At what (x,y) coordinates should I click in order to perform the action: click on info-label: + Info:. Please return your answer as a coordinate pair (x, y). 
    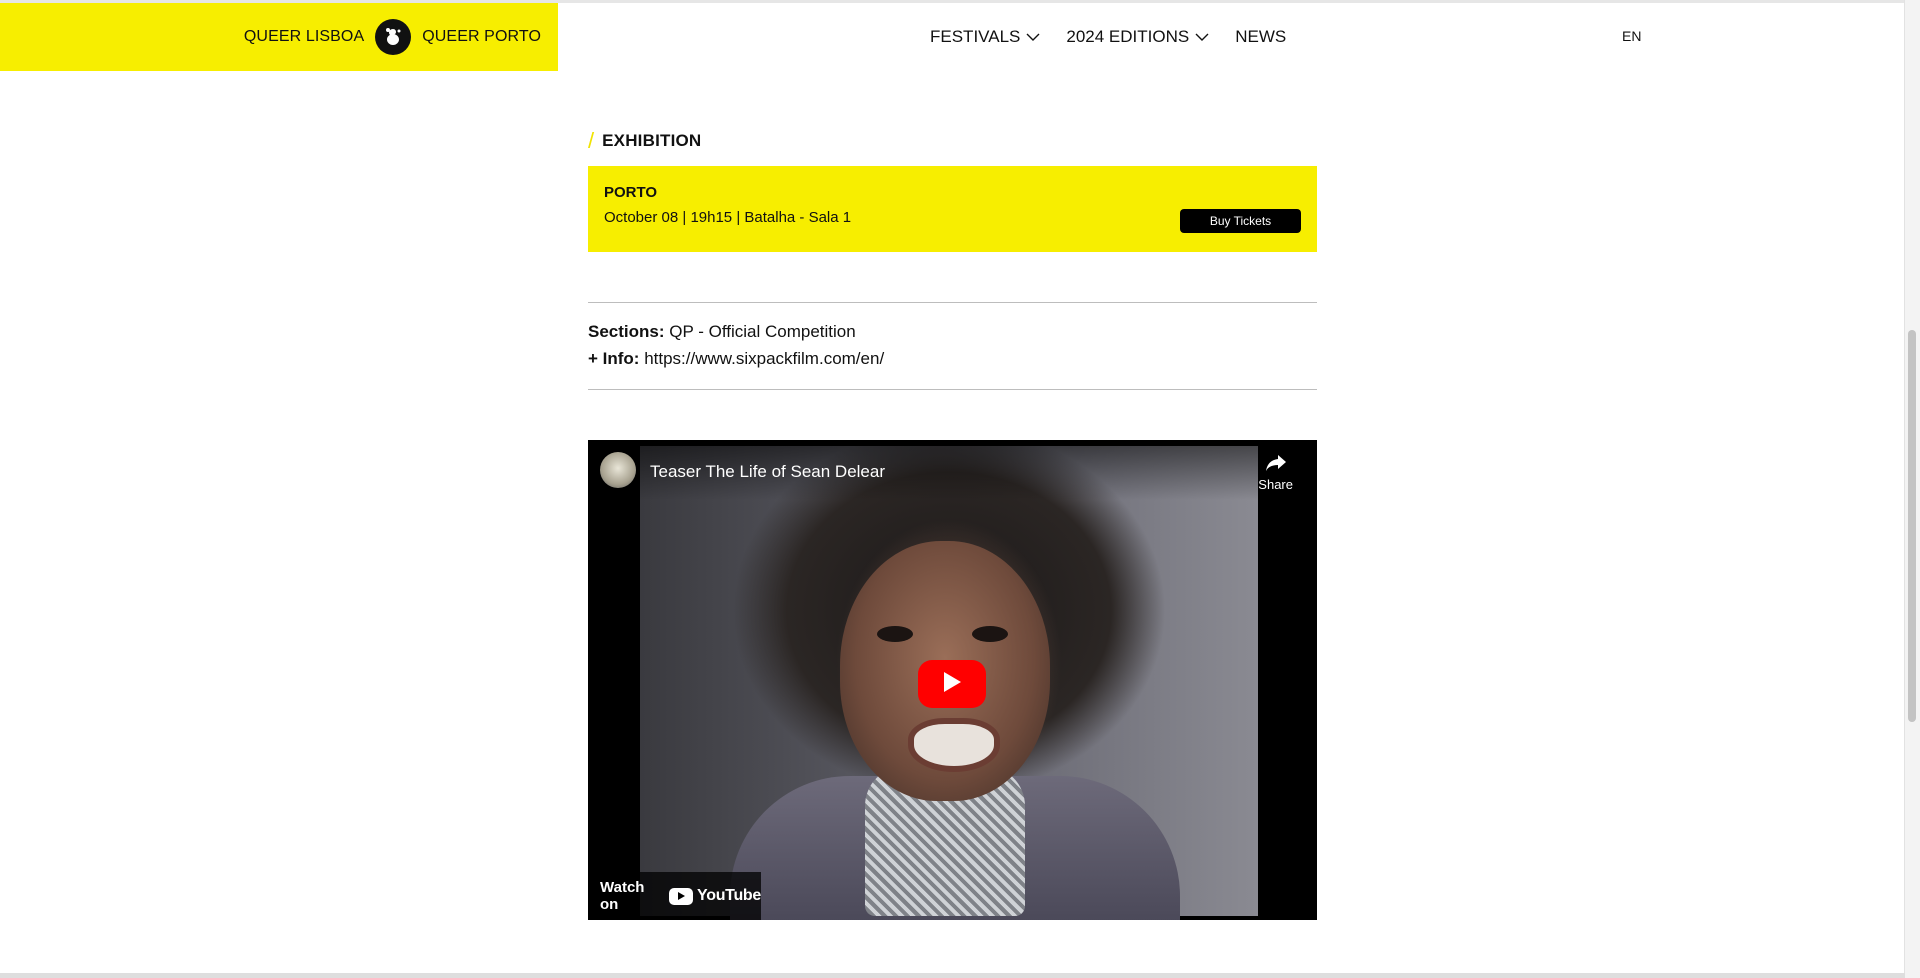
    Looking at the image, I should click on (614, 358).